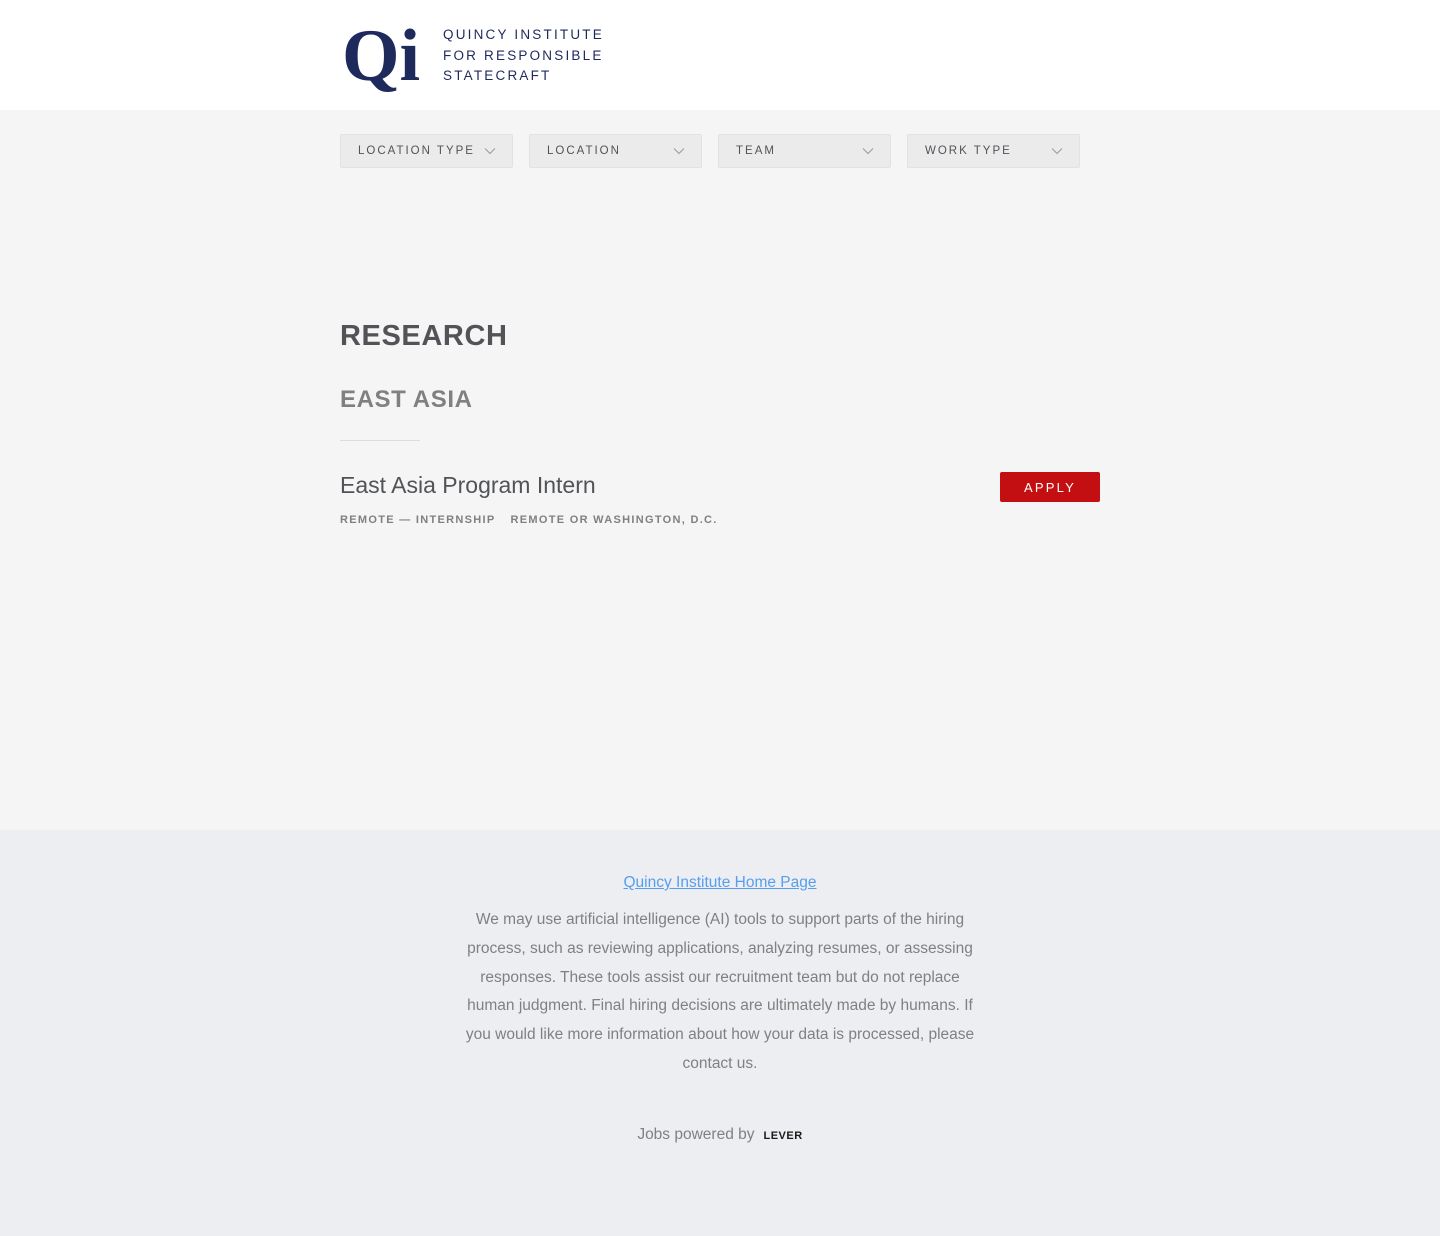 This screenshot has height=1236, width=1440. I want to click on footer-link-row: Quincy Institute Home Page, so click(720, 883).